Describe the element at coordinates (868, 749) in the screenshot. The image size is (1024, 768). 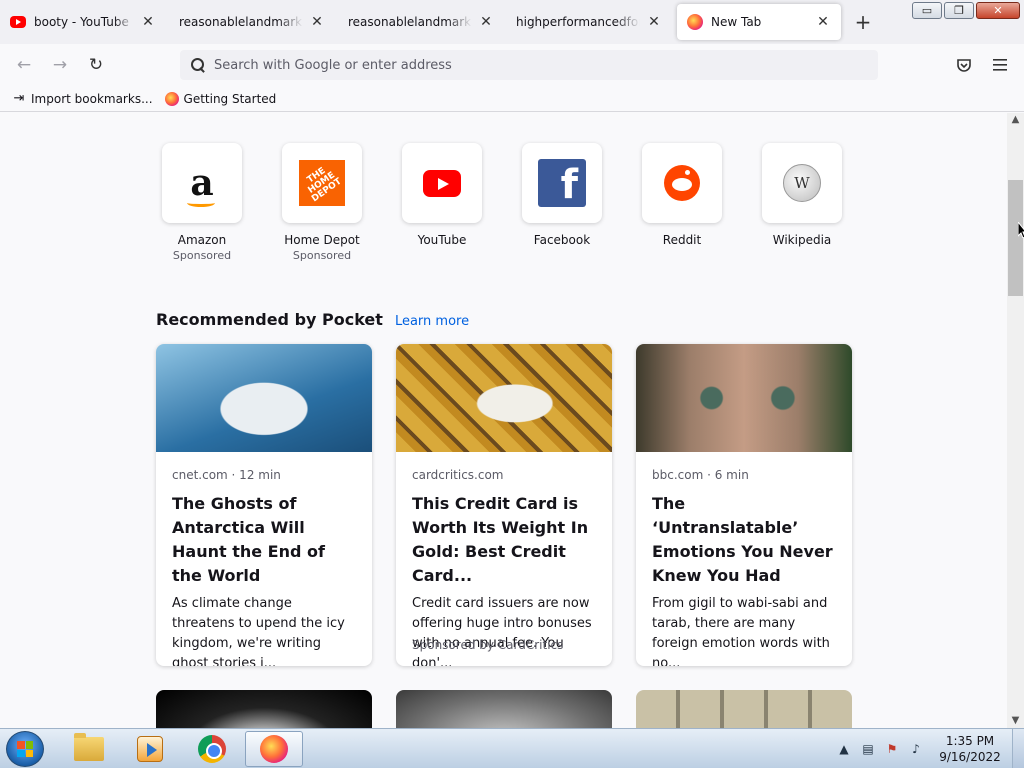
I see `network-icon: ▤` at that location.